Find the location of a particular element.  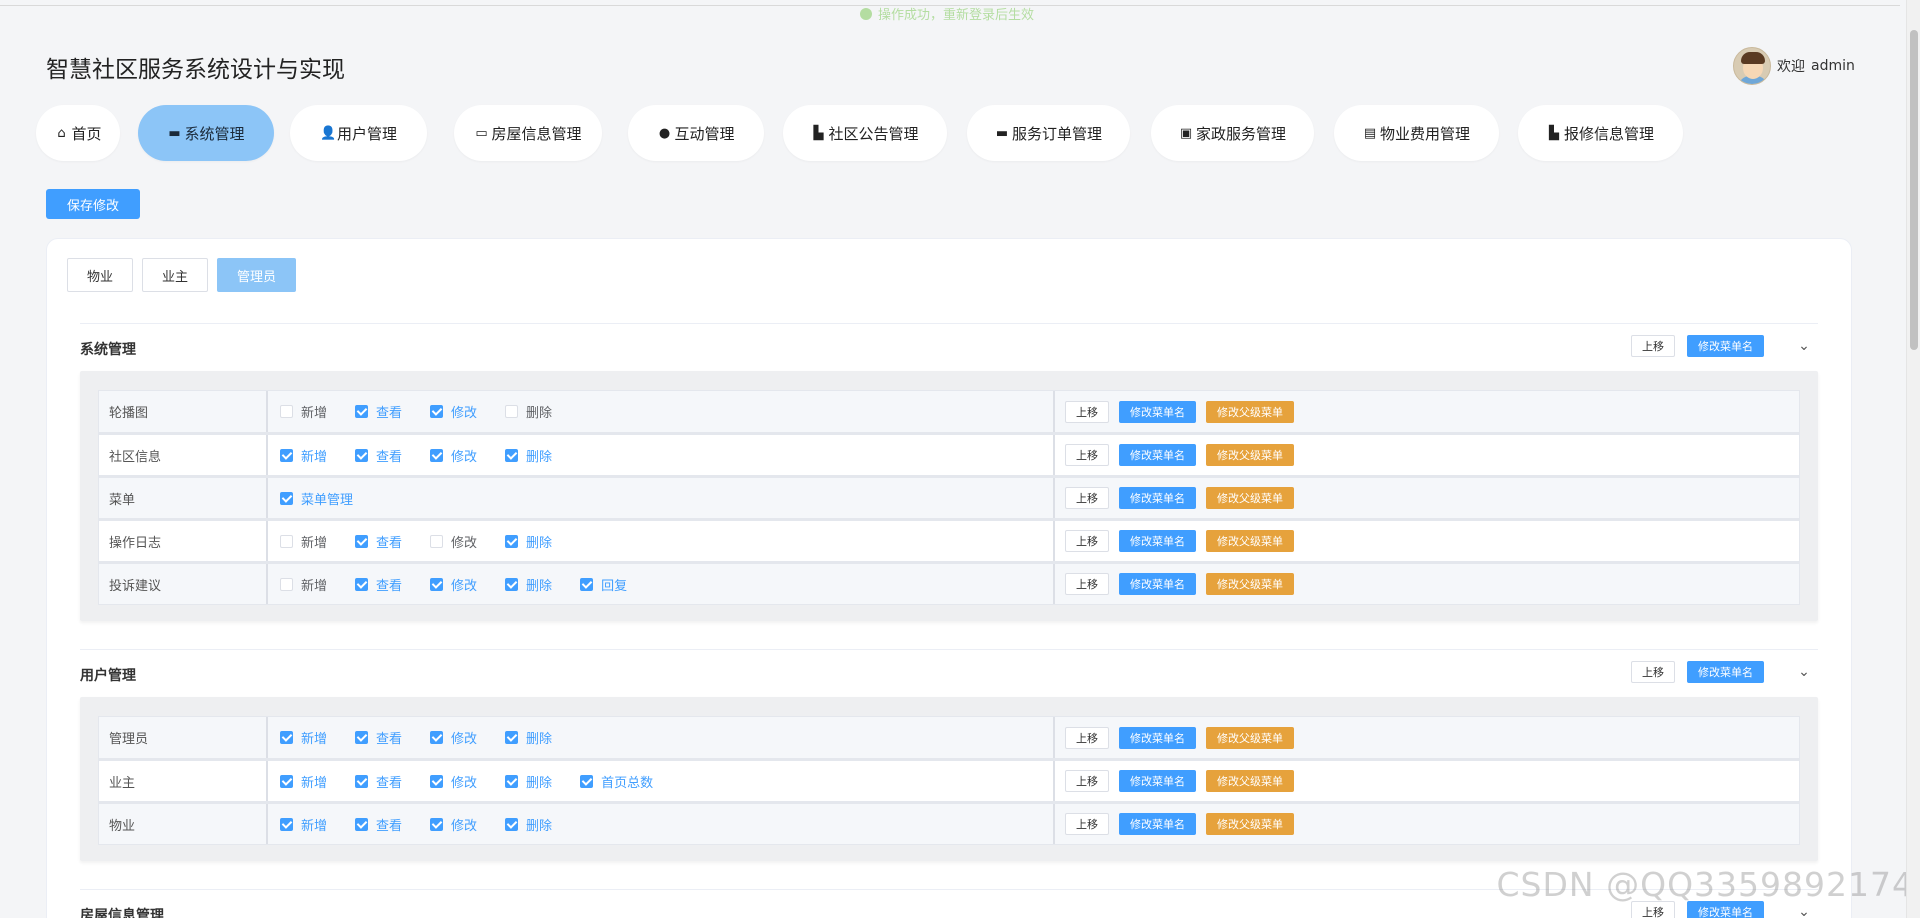

nav-item-1: ▬ 系统管理 is located at coordinates (206, 133).